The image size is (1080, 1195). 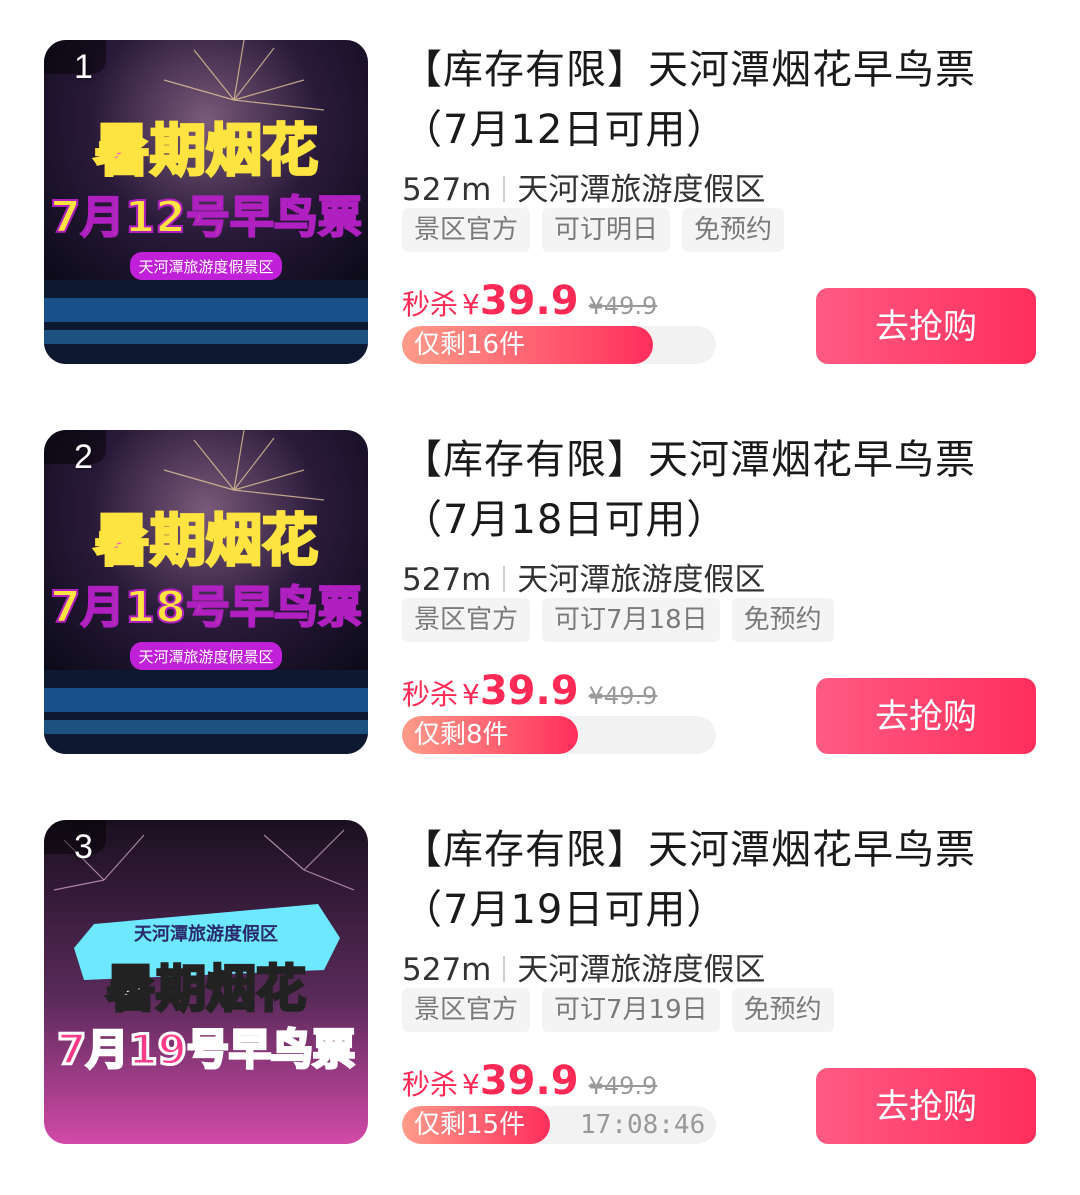 I want to click on rank-number: 2, so click(x=83, y=457).